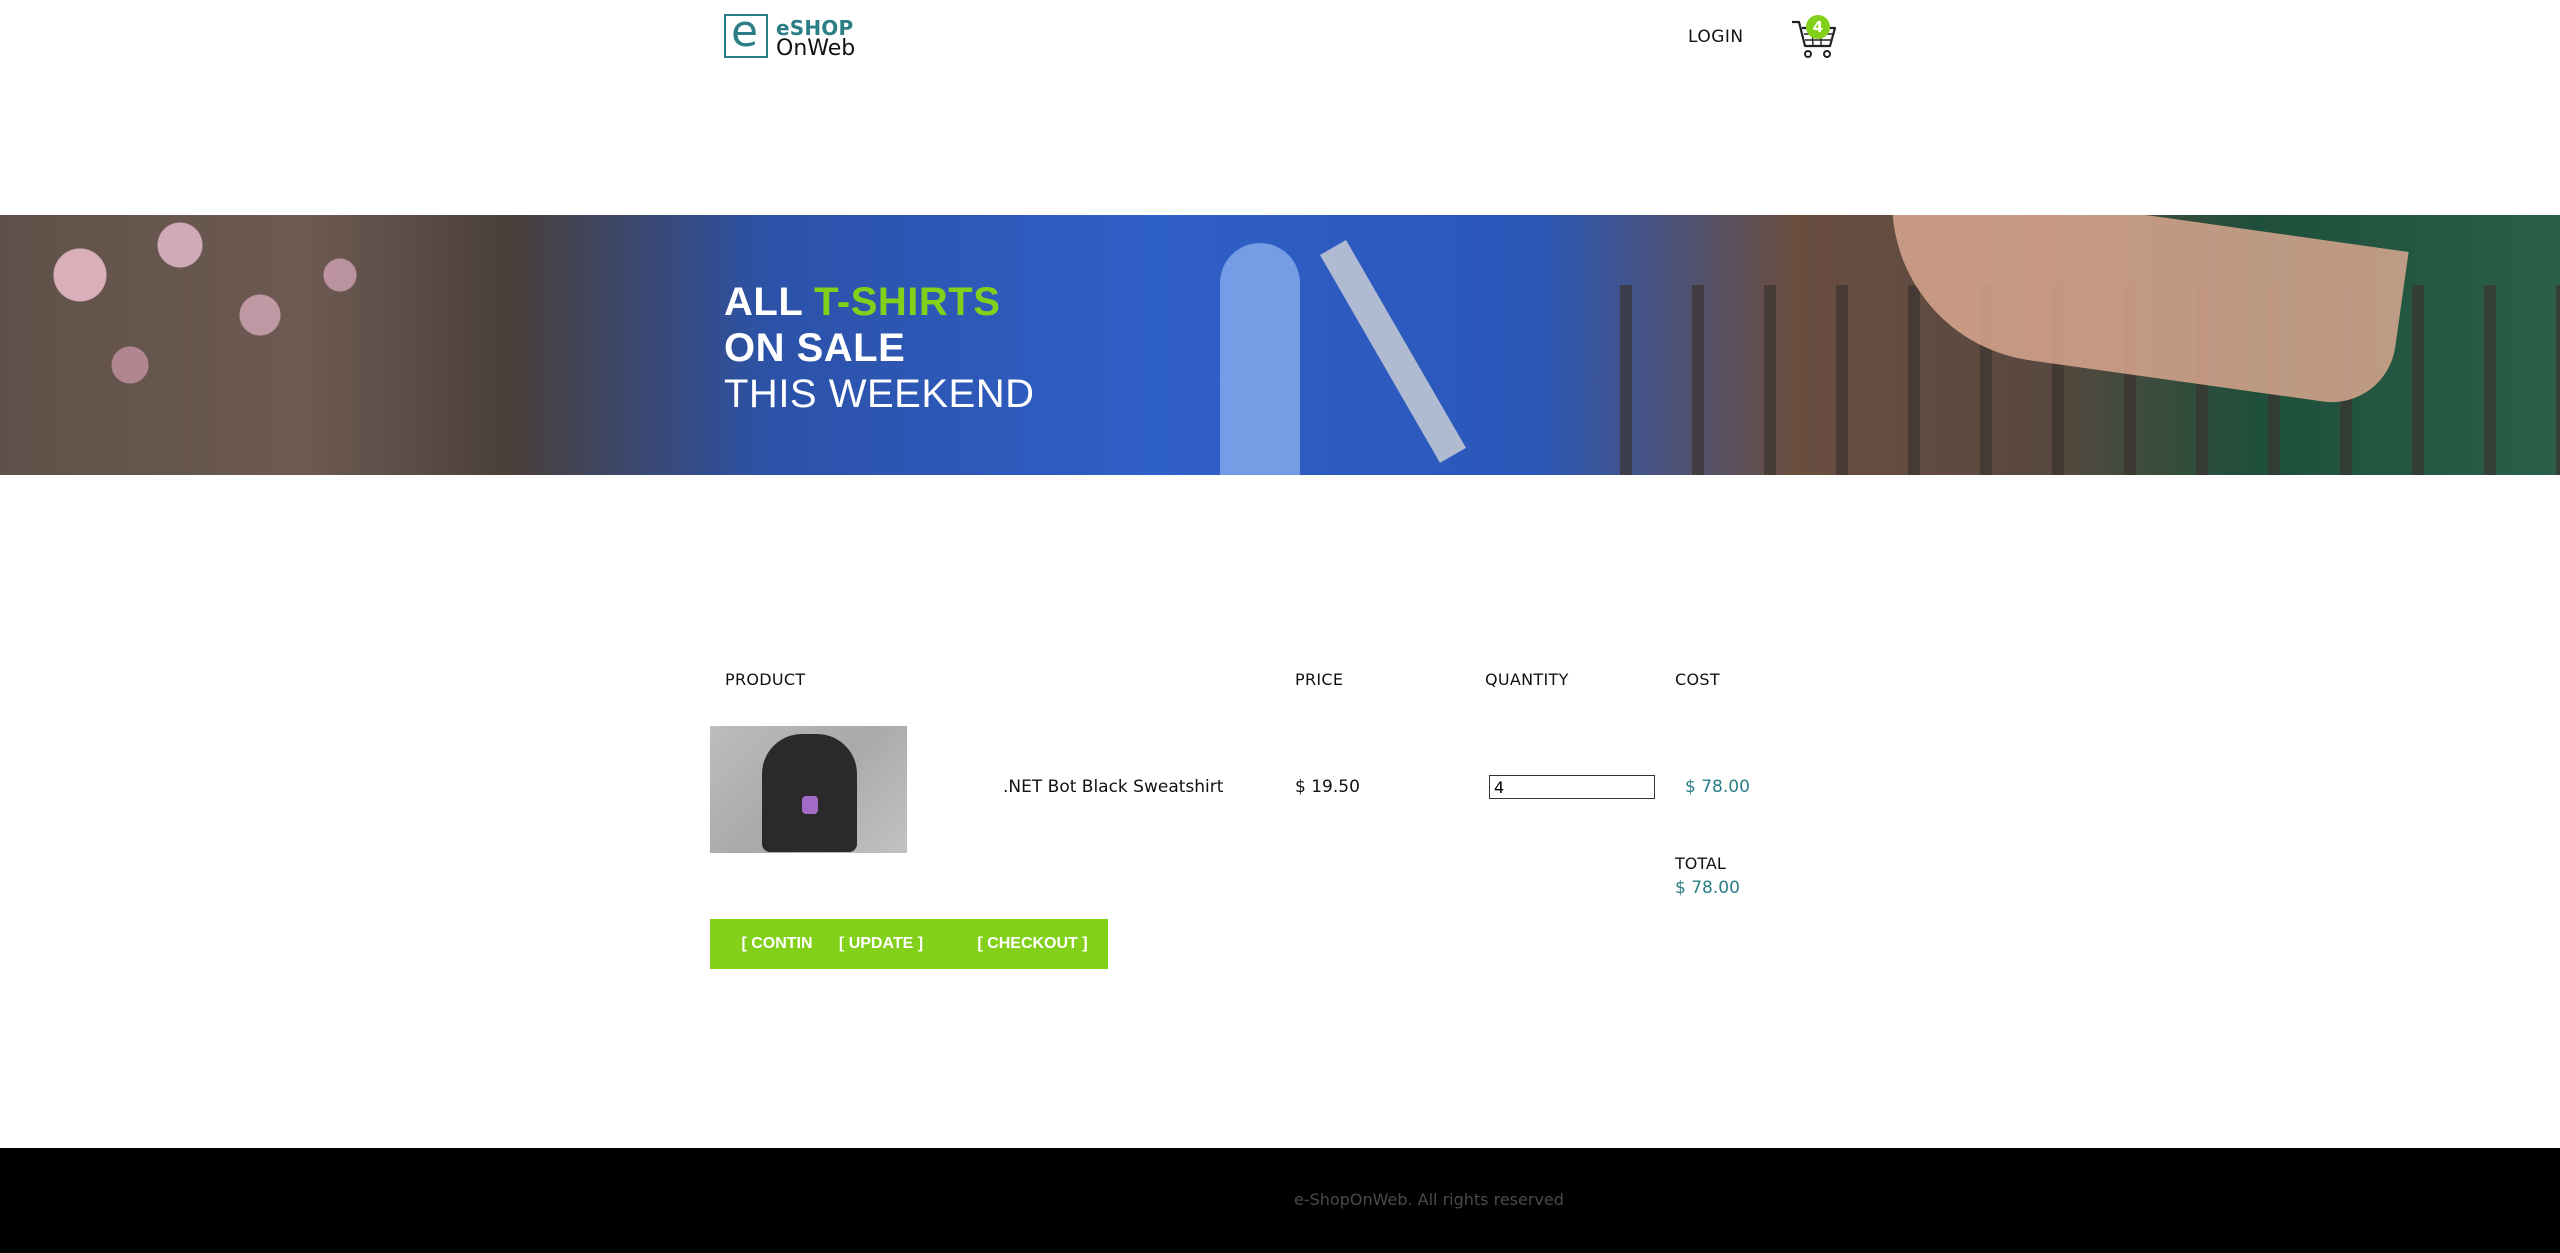 This screenshot has height=1253, width=2560. Describe the element at coordinates (1697, 679) in the screenshot. I see `column-header-cost: COST` at that location.